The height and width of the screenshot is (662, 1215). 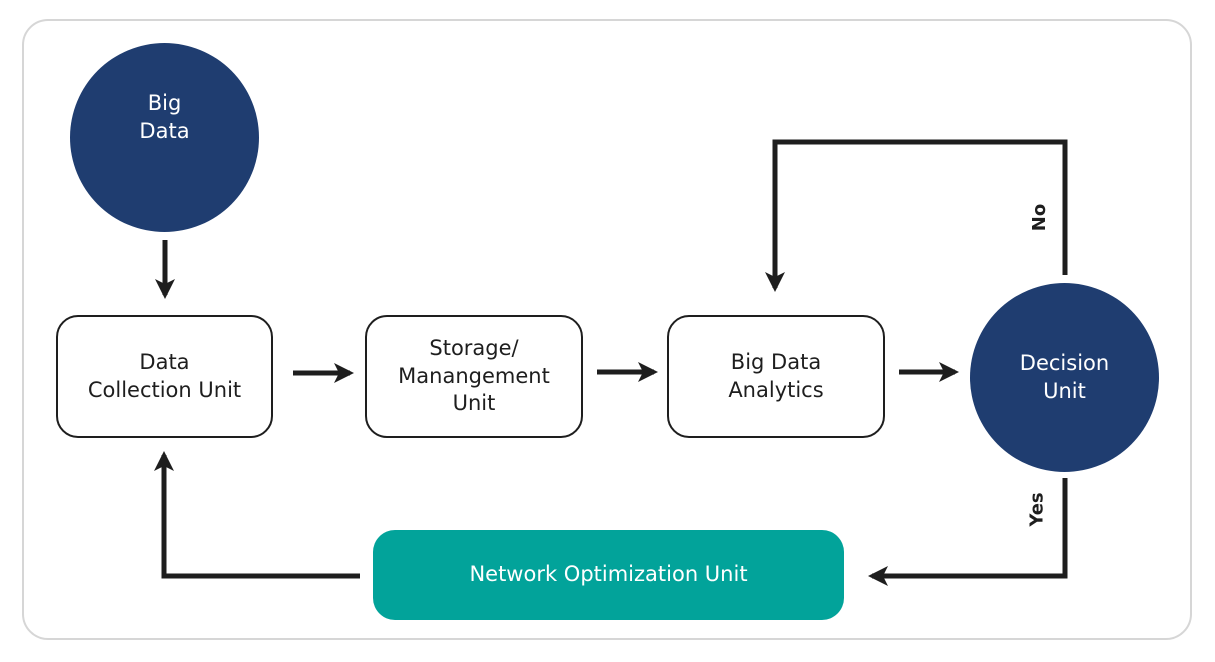 What do you see at coordinates (164, 361) in the screenshot?
I see `node-data-collection-line1: Data` at bounding box center [164, 361].